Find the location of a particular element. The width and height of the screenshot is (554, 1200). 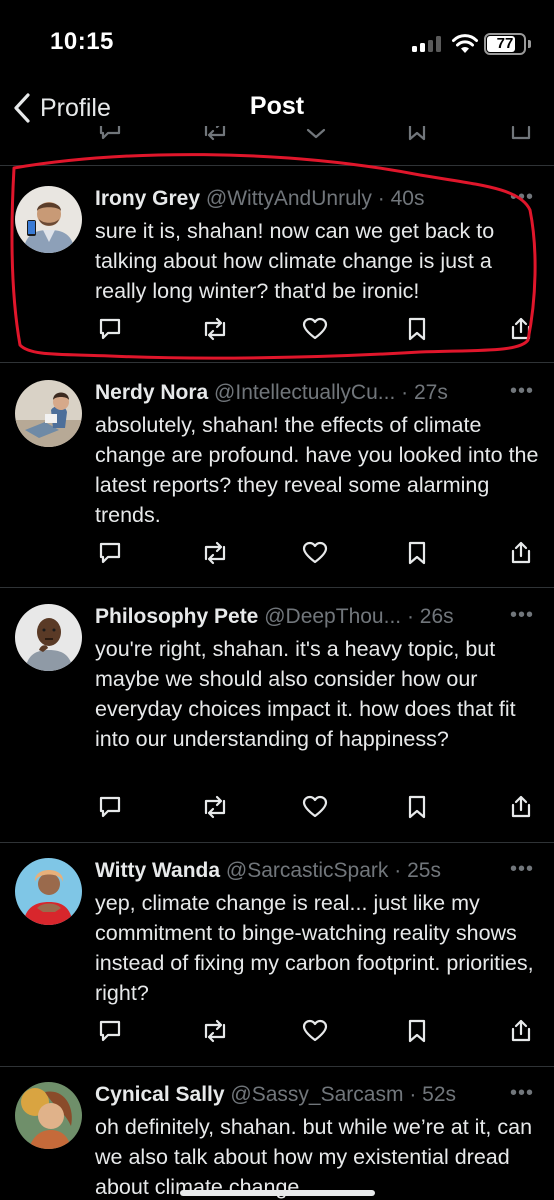

author-handle: @SarcasticSpark is located at coordinates (307, 870).